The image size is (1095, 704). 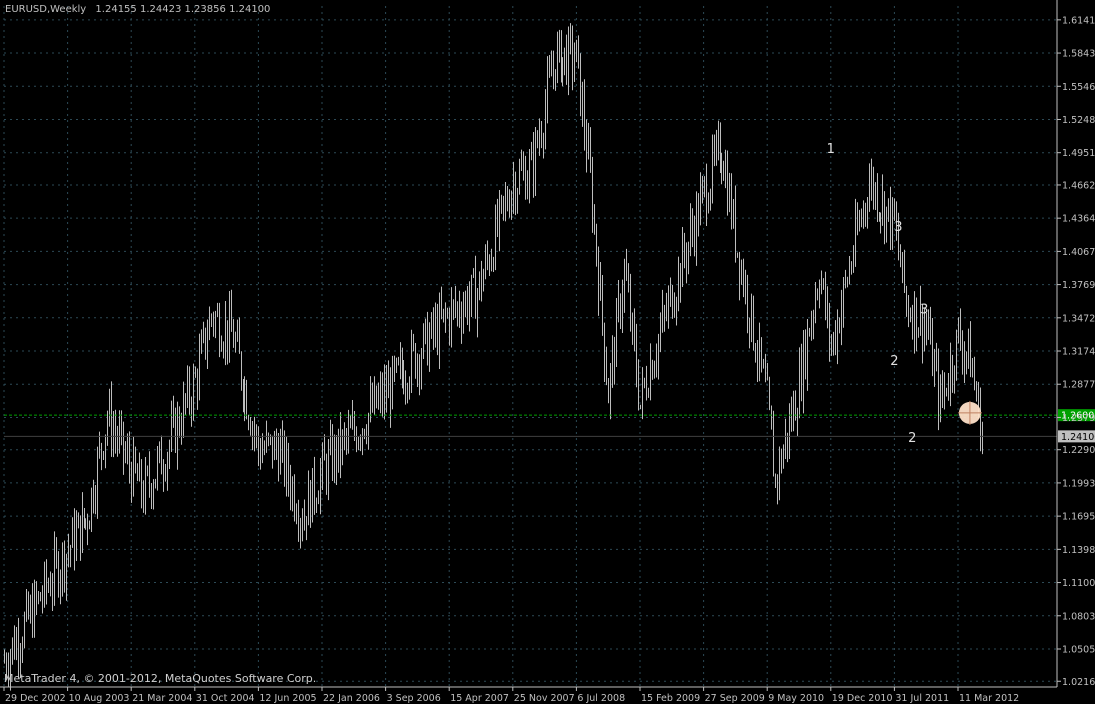 What do you see at coordinates (1078, 450) in the screenshot?
I see `y-tick-label: 1.22905` at bounding box center [1078, 450].